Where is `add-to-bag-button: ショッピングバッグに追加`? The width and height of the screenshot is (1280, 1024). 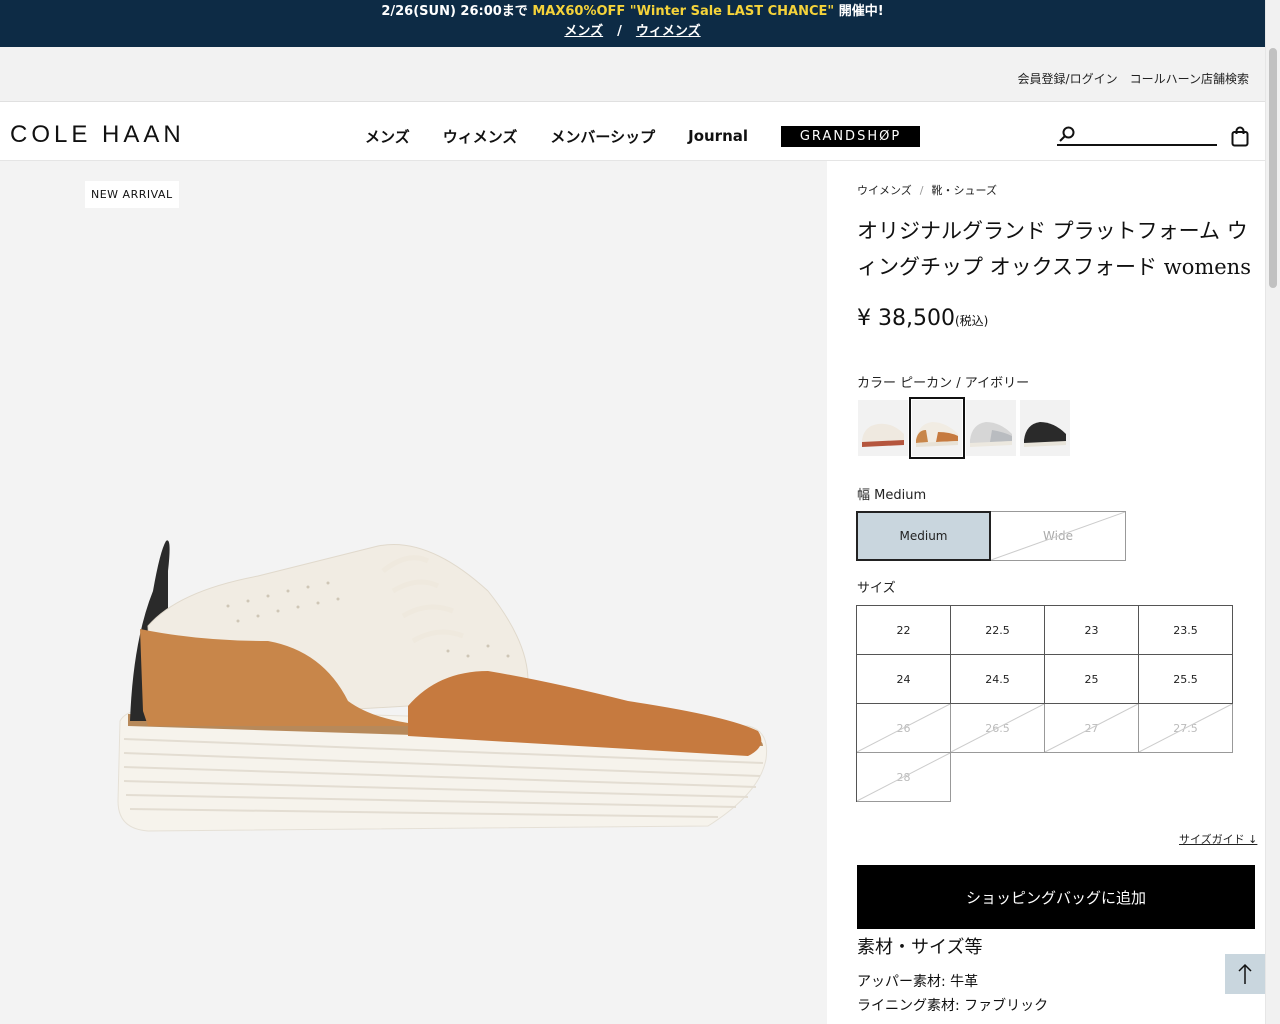
add-to-bag-button: ショッピングバッグに追加 is located at coordinates (1056, 897).